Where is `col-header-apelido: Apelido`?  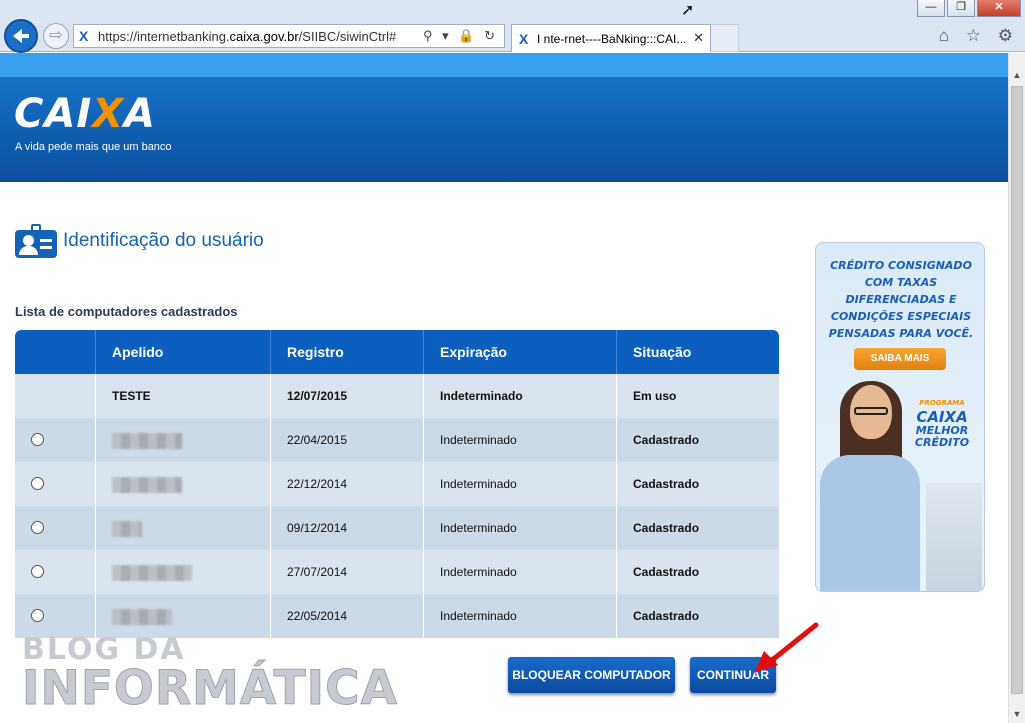
col-header-apelido: Apelido is located at coordinates (182, 352).